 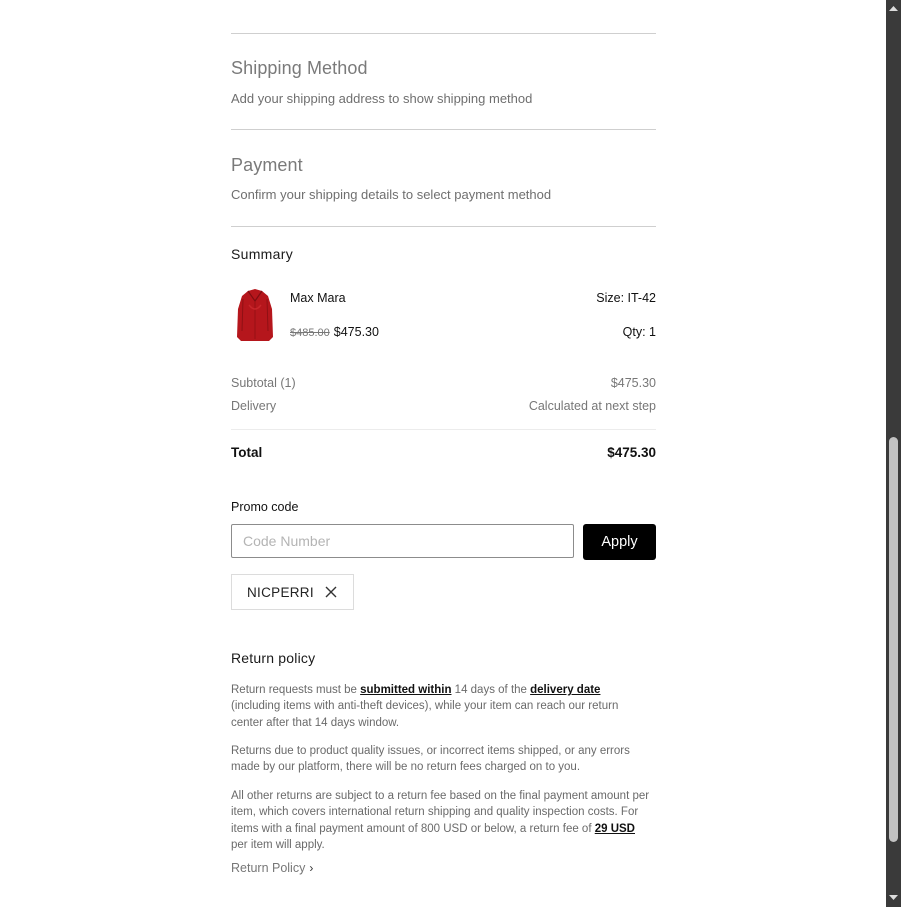 I want to click on scrollbar-thumb, so click(x=893, y=639).